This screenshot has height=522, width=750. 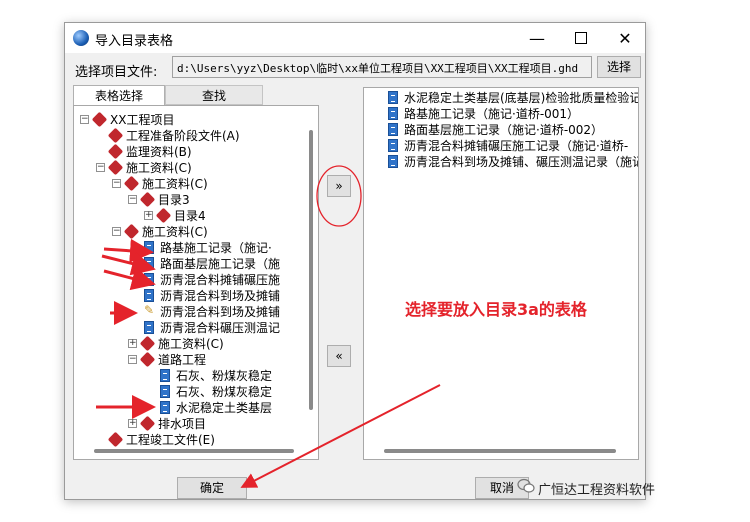 I want to click on vertical-scrollbar, so click(x=312, y=275).